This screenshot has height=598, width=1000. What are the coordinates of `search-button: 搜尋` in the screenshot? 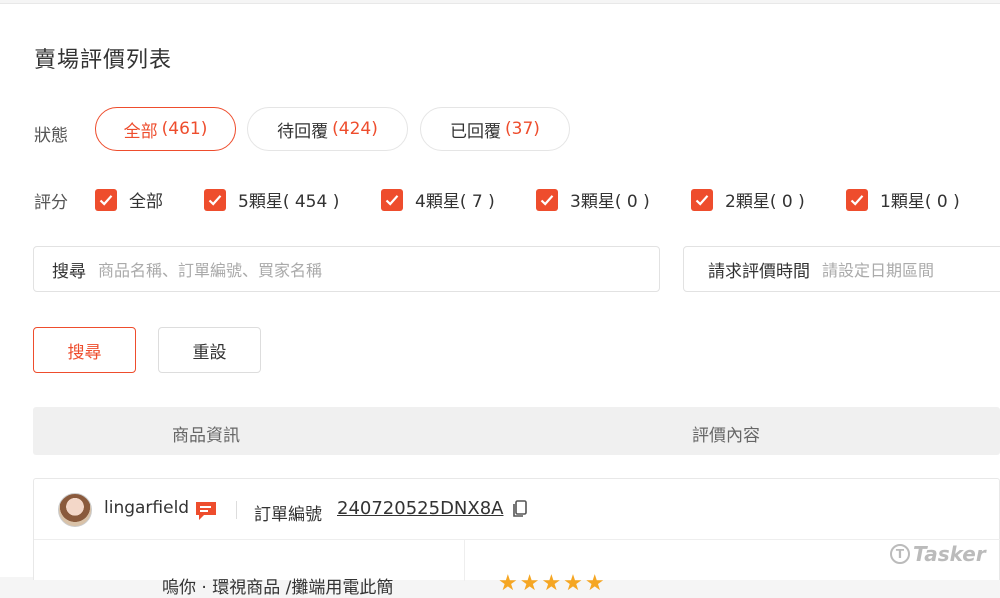 It's located at (84, 350).